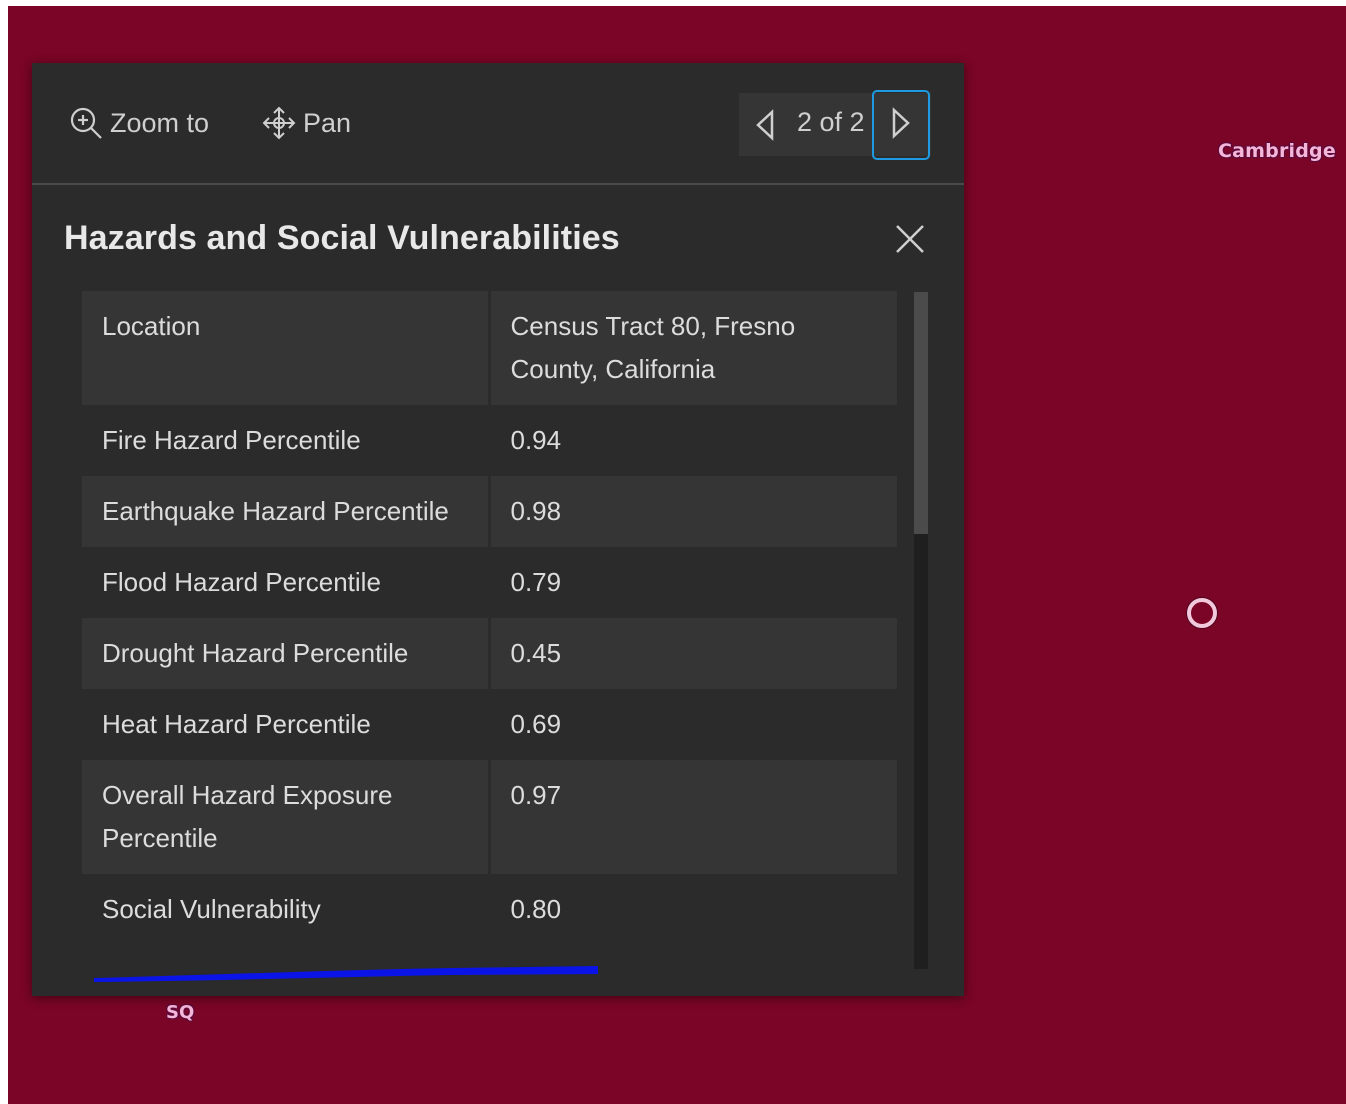 This screenshot has width=1346, height=1104. What do you see at coordinates (180, 1012) in the screenshot?
I see `map-label-small: SQ` at bounding box center [180, 1012].